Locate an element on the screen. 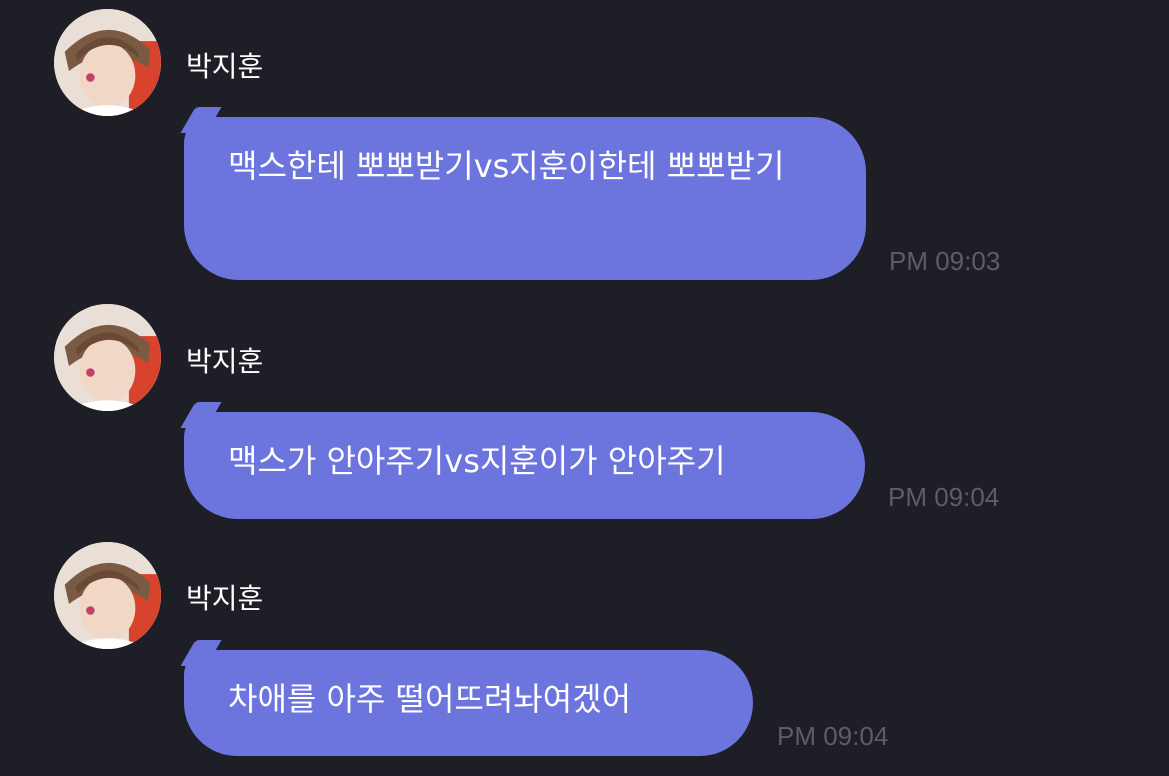 Image resolution: width=1169 pixels, height=776 pixels. message-text: 차애를 아주 떨어뜨려놔여겠어 is located at coordinates (430, 699).